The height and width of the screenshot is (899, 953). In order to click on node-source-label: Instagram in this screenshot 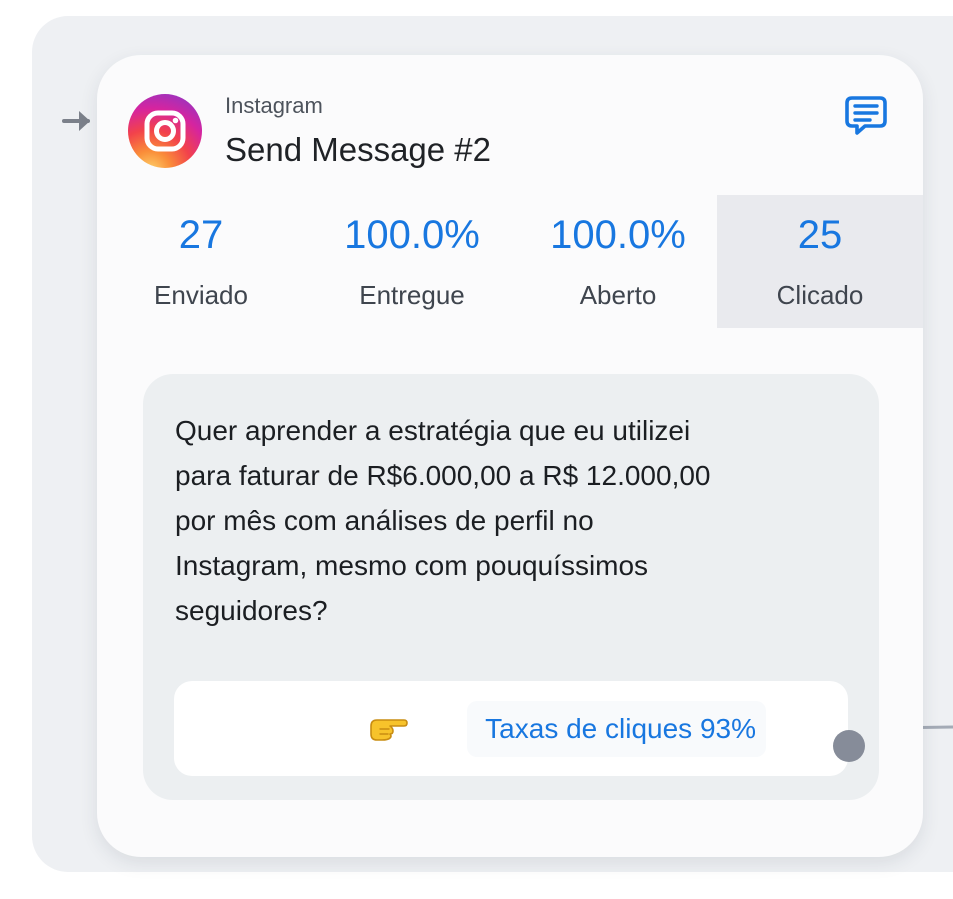, I will do `click(274, 105)`.